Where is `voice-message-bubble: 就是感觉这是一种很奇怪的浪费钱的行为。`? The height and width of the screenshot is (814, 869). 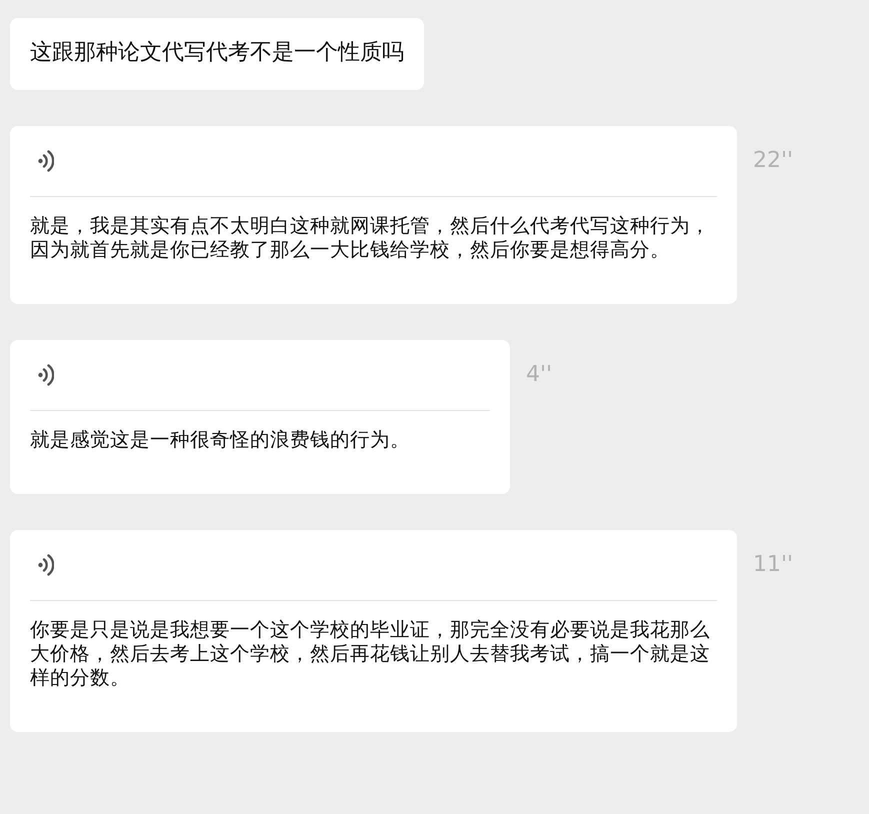 voice-message-bubble: 就是感觉这是一种很奇怪的浪费钱的行为。 is located at coordinates (260, 417).